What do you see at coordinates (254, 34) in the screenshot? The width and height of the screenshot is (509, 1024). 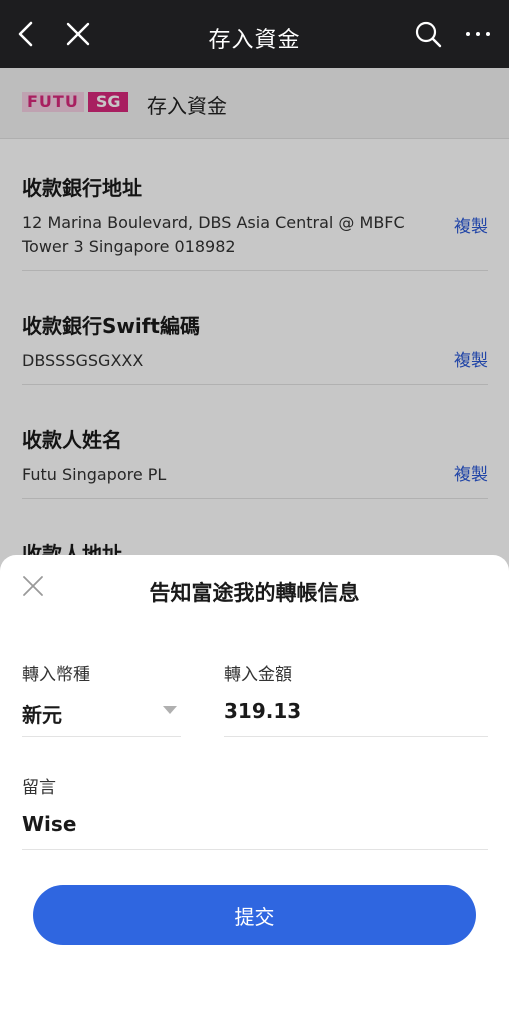 I see `top-nav-bar: 存入資金` at bounding box center [254, 34].